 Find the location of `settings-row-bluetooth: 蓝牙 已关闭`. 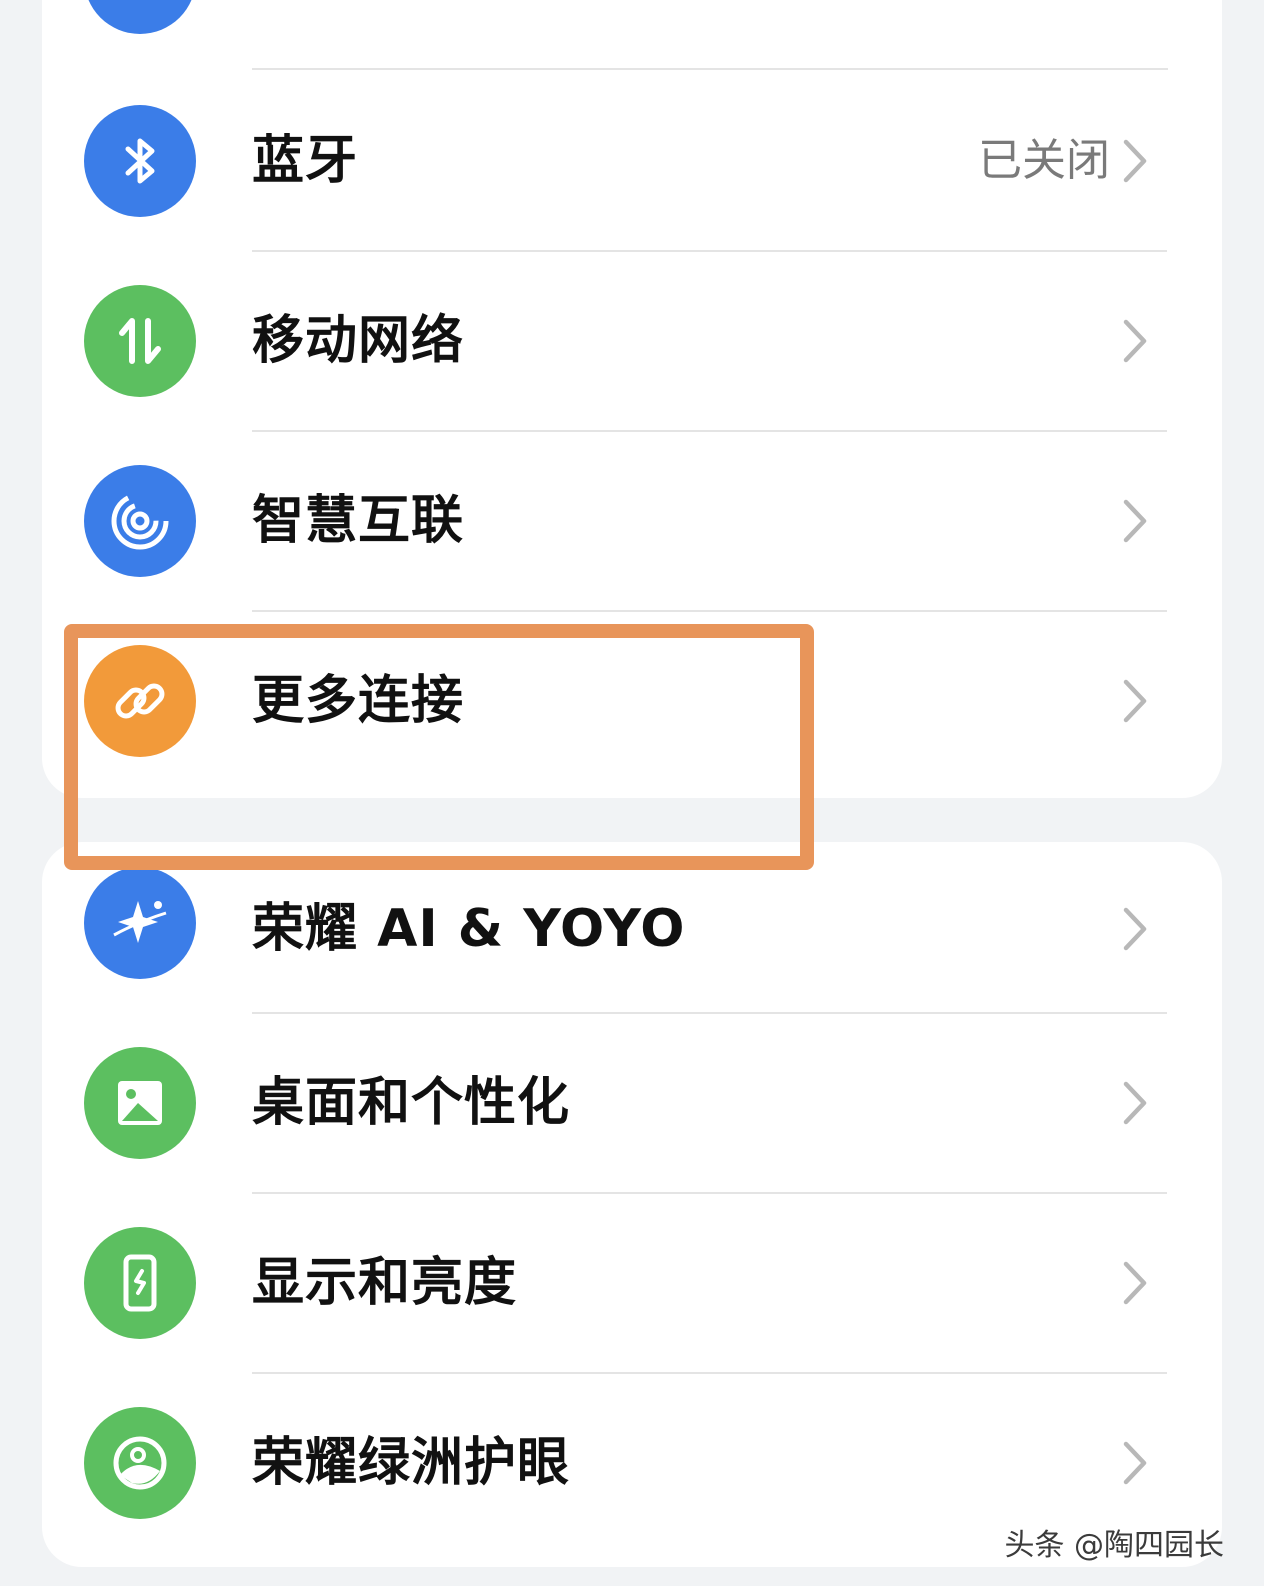

settings-row-bluetooth: 蓝牙 已关闭 is located at coordinates (632, 161).